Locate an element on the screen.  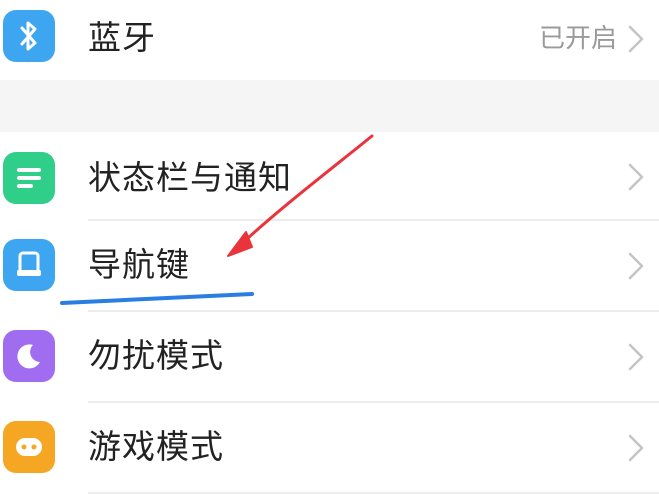
navigation-keys-label: 导航键 is located at coordinates (139, 264).